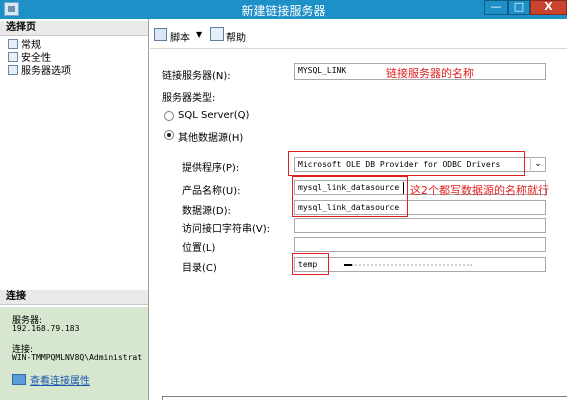  I want to click on title-bar: 新建链接服务器 — □ X, so click(283, 9).